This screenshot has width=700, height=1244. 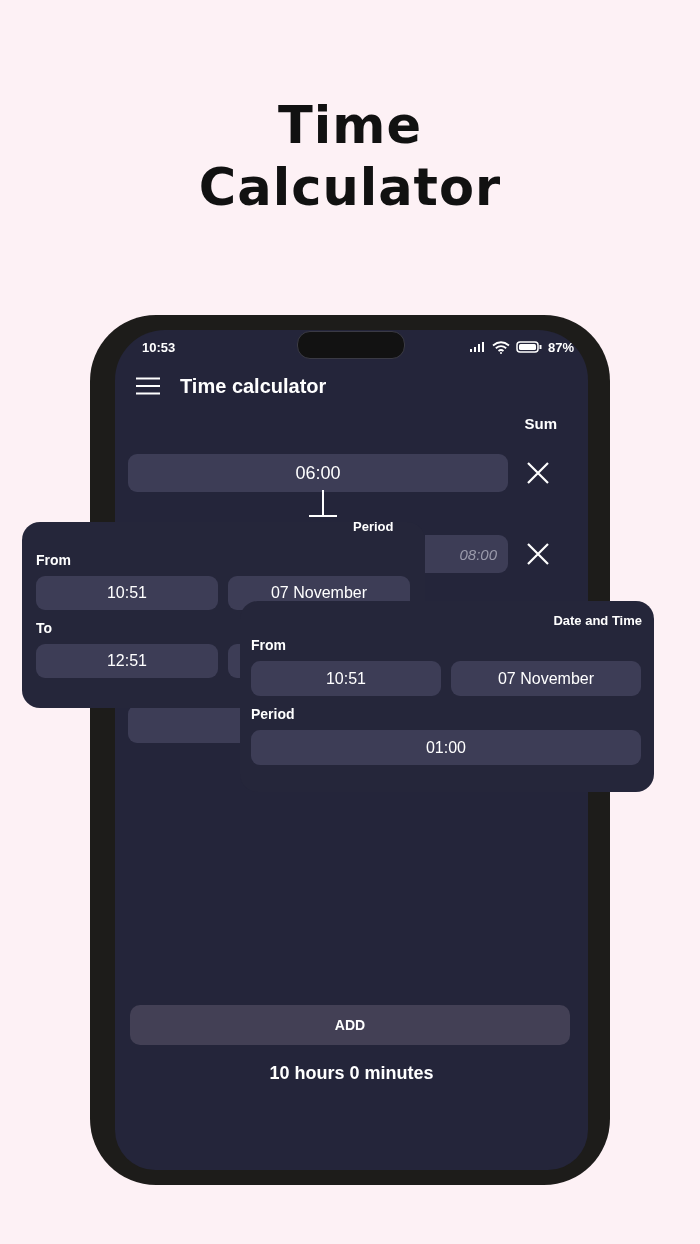 I want to click on signal-icon, so click(x=477, y=347).